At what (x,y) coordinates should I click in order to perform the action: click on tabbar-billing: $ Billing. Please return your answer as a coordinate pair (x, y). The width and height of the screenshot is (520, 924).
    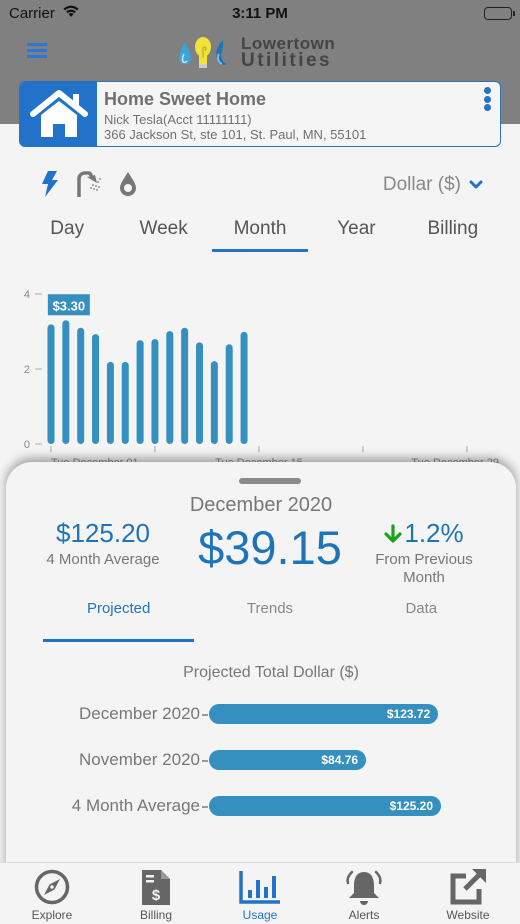
    Looking at the image, I should click on (156, 893).